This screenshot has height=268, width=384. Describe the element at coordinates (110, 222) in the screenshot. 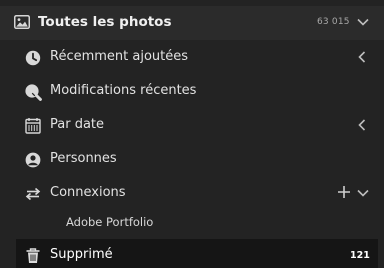

I see `connection-label: Adobe Portfolio` at that location.